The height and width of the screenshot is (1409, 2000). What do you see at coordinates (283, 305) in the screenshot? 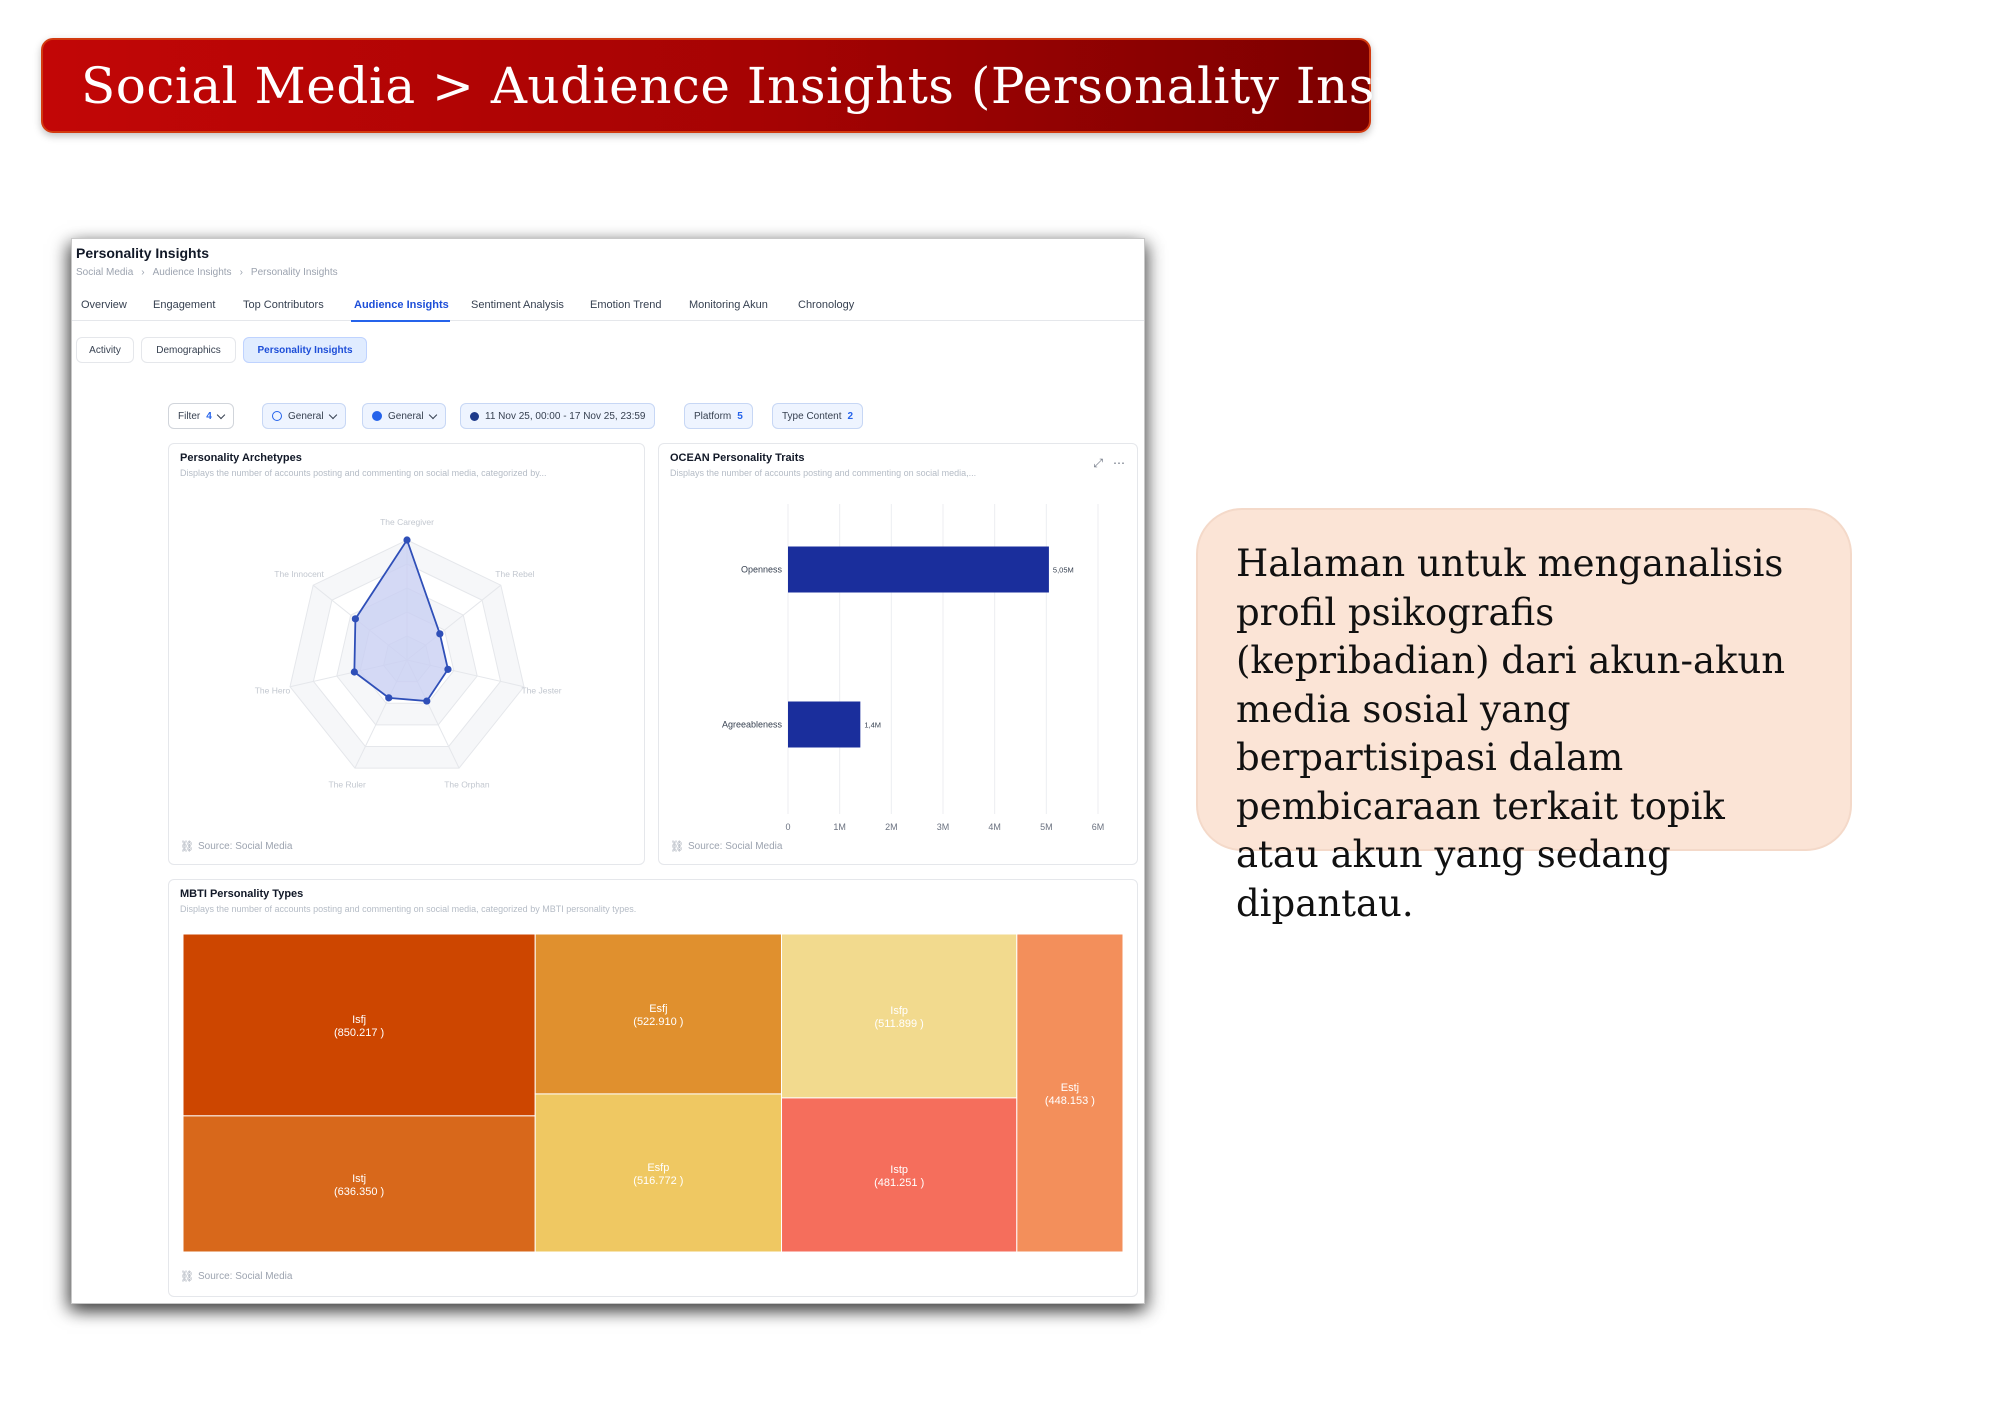
I see `tab-top-contributors: Top Contributors` at bounding box center [283, 305].